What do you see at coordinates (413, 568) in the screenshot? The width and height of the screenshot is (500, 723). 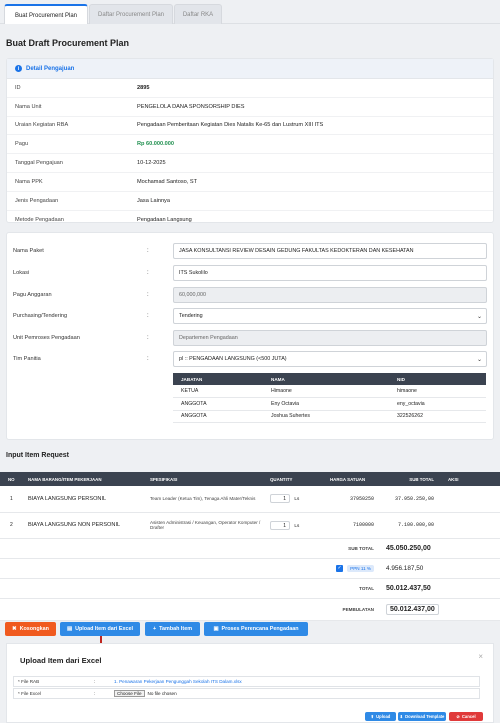 I see `ppn-value: 4.956.187,50` at bounding box center [413, 568].